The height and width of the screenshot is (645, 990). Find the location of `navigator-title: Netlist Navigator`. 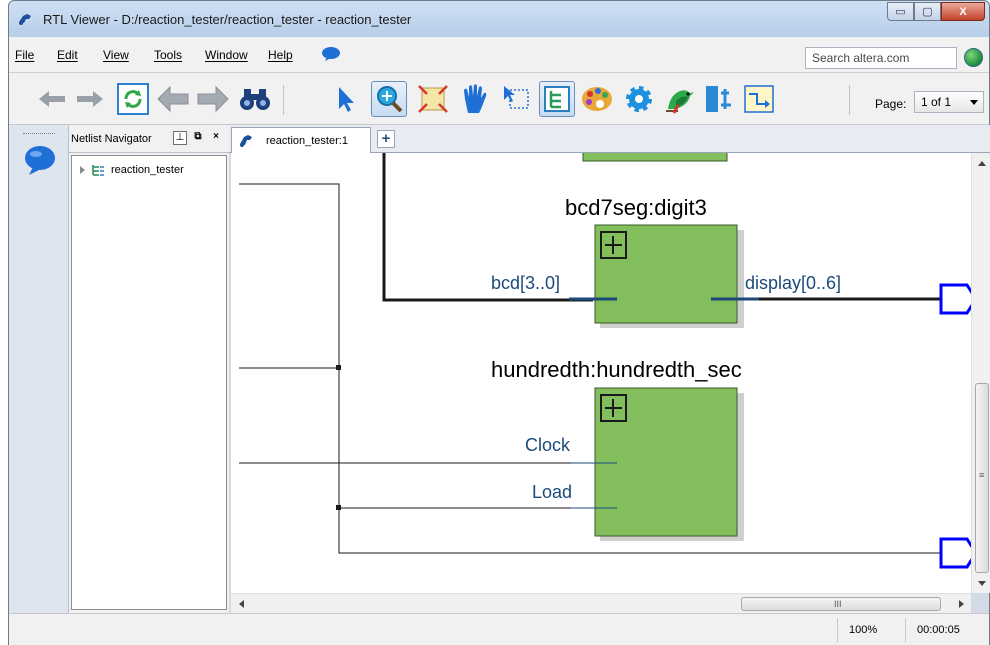

navigator-title: Netlist Navigator is located at coordinates (111, 139).